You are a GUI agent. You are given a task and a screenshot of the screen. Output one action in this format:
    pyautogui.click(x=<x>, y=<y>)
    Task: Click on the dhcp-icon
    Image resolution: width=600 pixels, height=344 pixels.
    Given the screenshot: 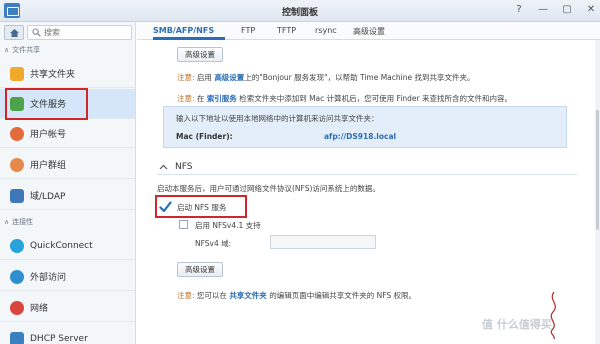 What is the action you would take?
    pyautogui.click(x=17, y=338)
    